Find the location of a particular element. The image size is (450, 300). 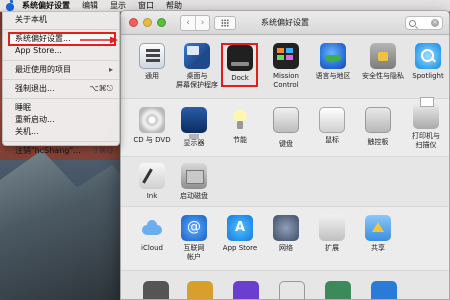

pane-label: 语言与地区 is located at coordinates (333, 76).